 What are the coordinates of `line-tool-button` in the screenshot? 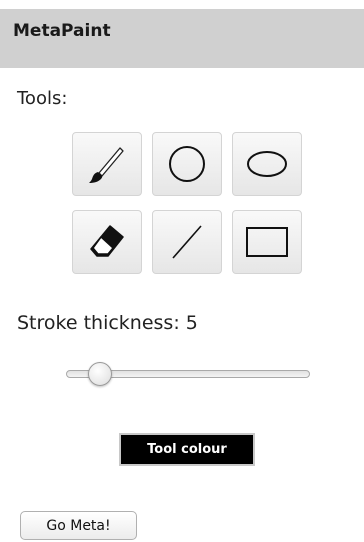 It's located at (187, 242).